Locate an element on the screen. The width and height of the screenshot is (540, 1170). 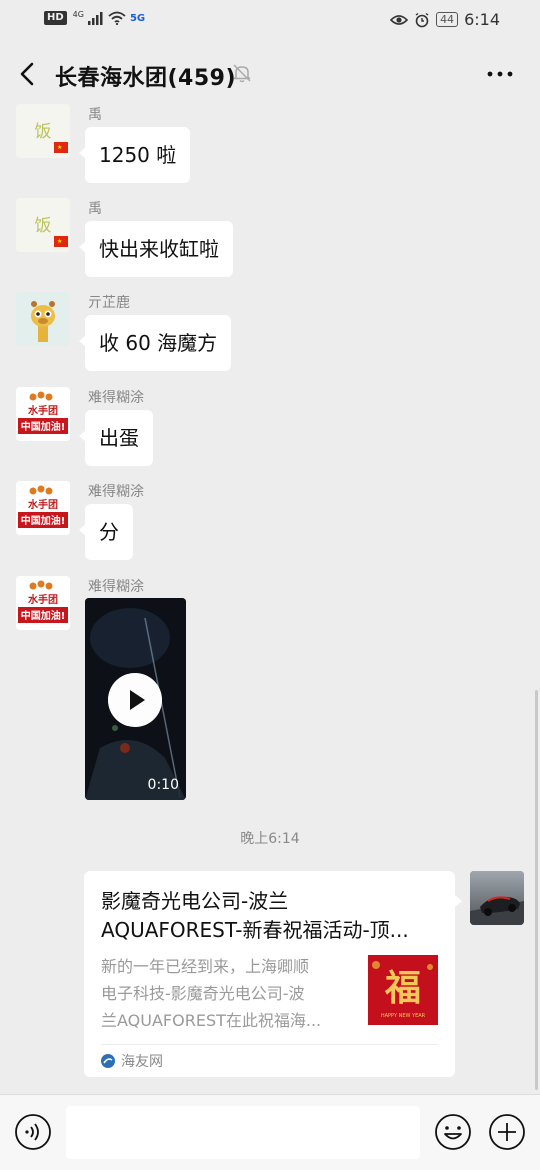
avatar is located at coordinates (43, 319).